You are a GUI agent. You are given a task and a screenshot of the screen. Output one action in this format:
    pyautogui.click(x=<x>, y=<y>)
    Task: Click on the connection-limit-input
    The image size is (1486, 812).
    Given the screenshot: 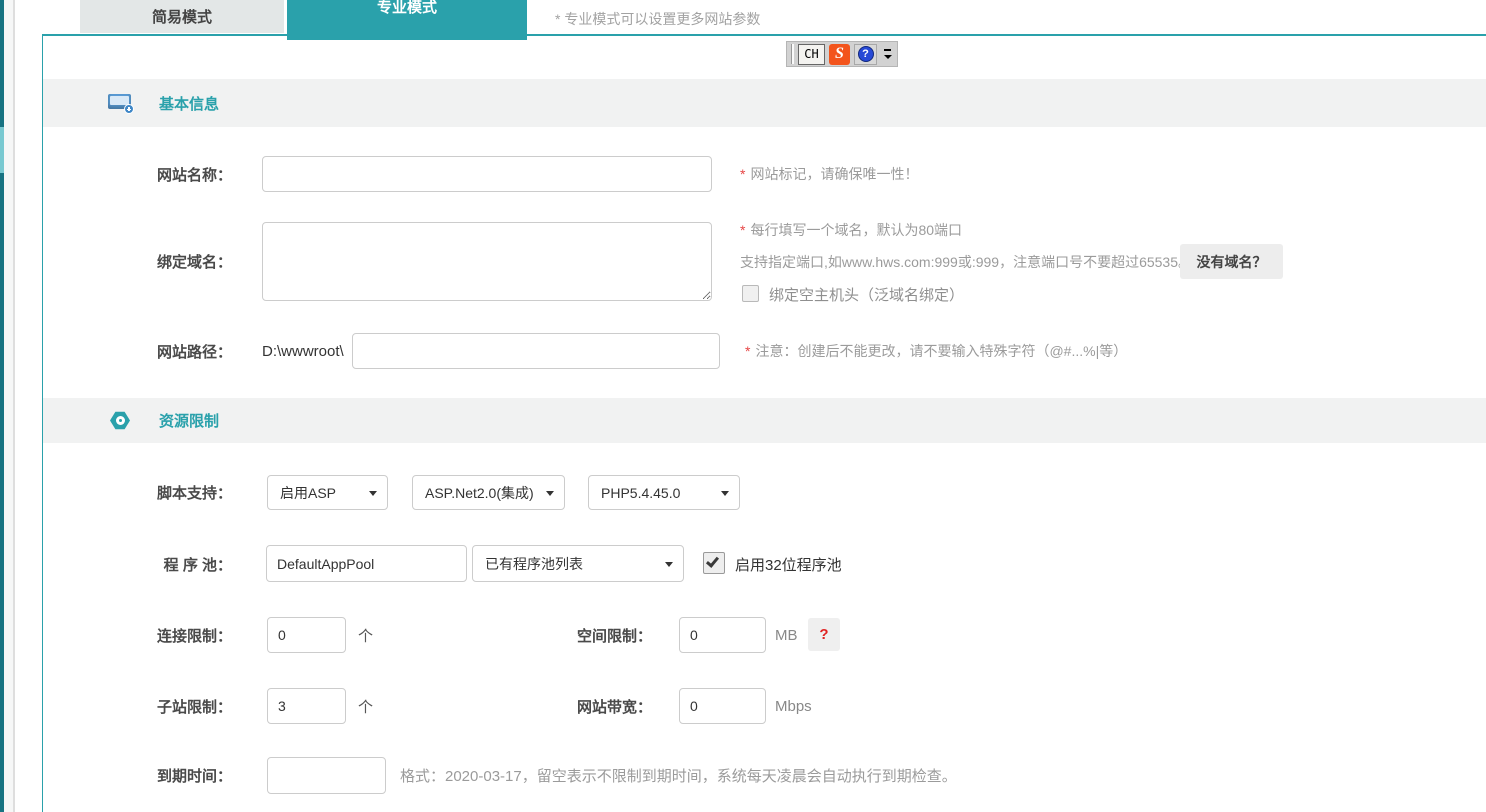 What is the action you would take?
    pyautogui.click(x=306, y=635)
    